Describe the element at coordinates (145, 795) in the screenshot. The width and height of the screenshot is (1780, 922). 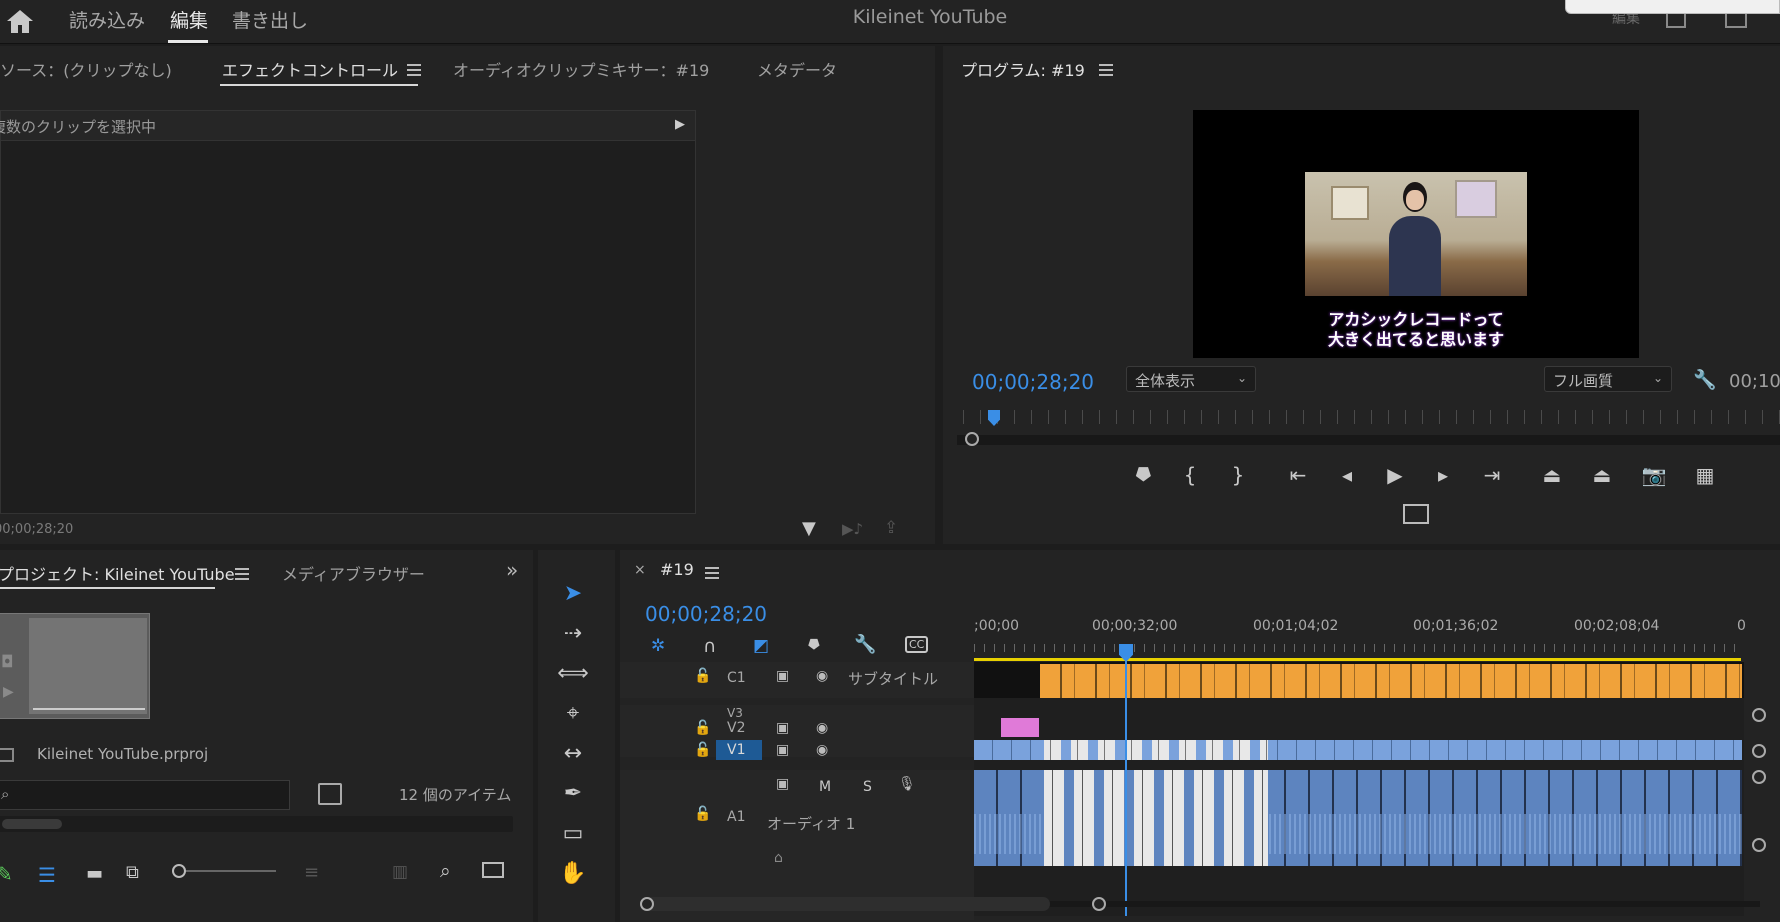
I see `search-input: ⌕` at that location.